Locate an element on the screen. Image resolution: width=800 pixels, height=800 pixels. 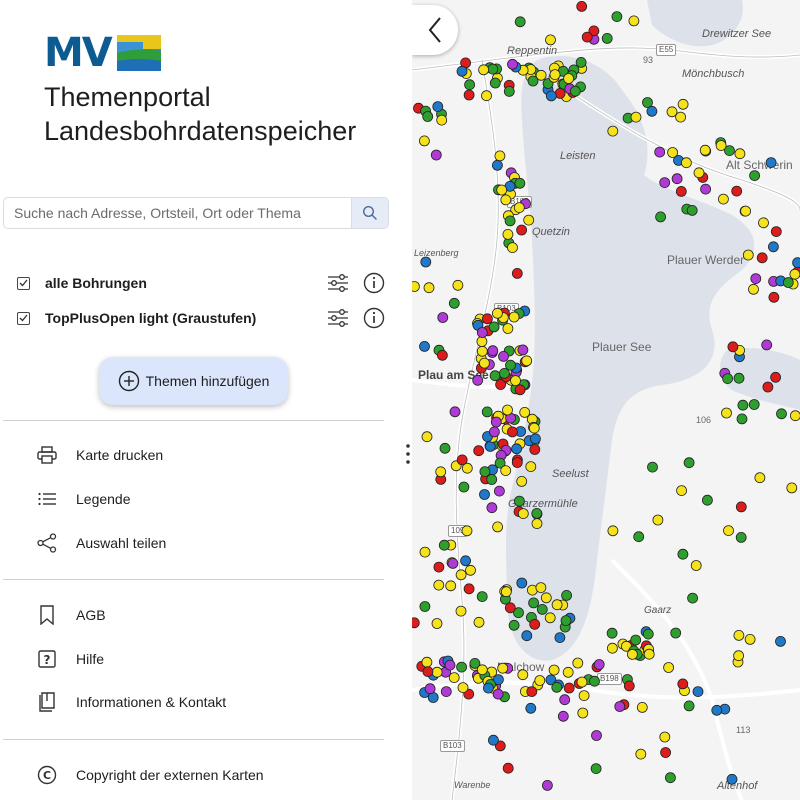
menu-item-agb: AGB is located at coordinates (71, 615).